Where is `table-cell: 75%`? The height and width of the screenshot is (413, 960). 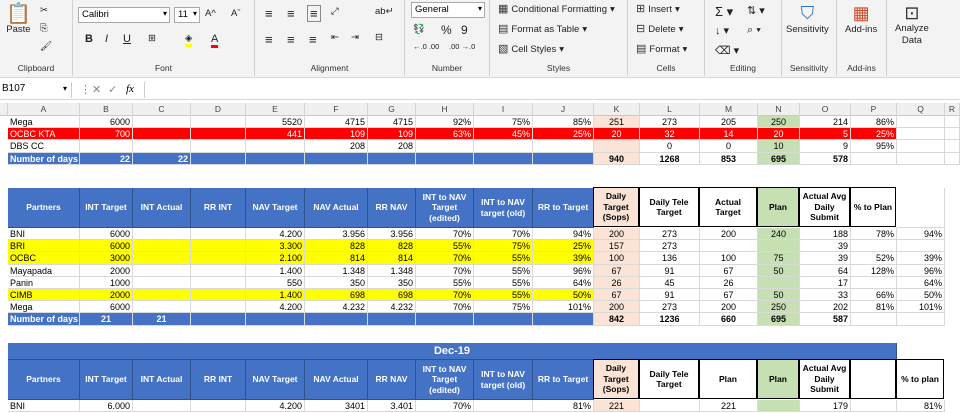 table-cell: 75% is located at coordinates (503, 246).